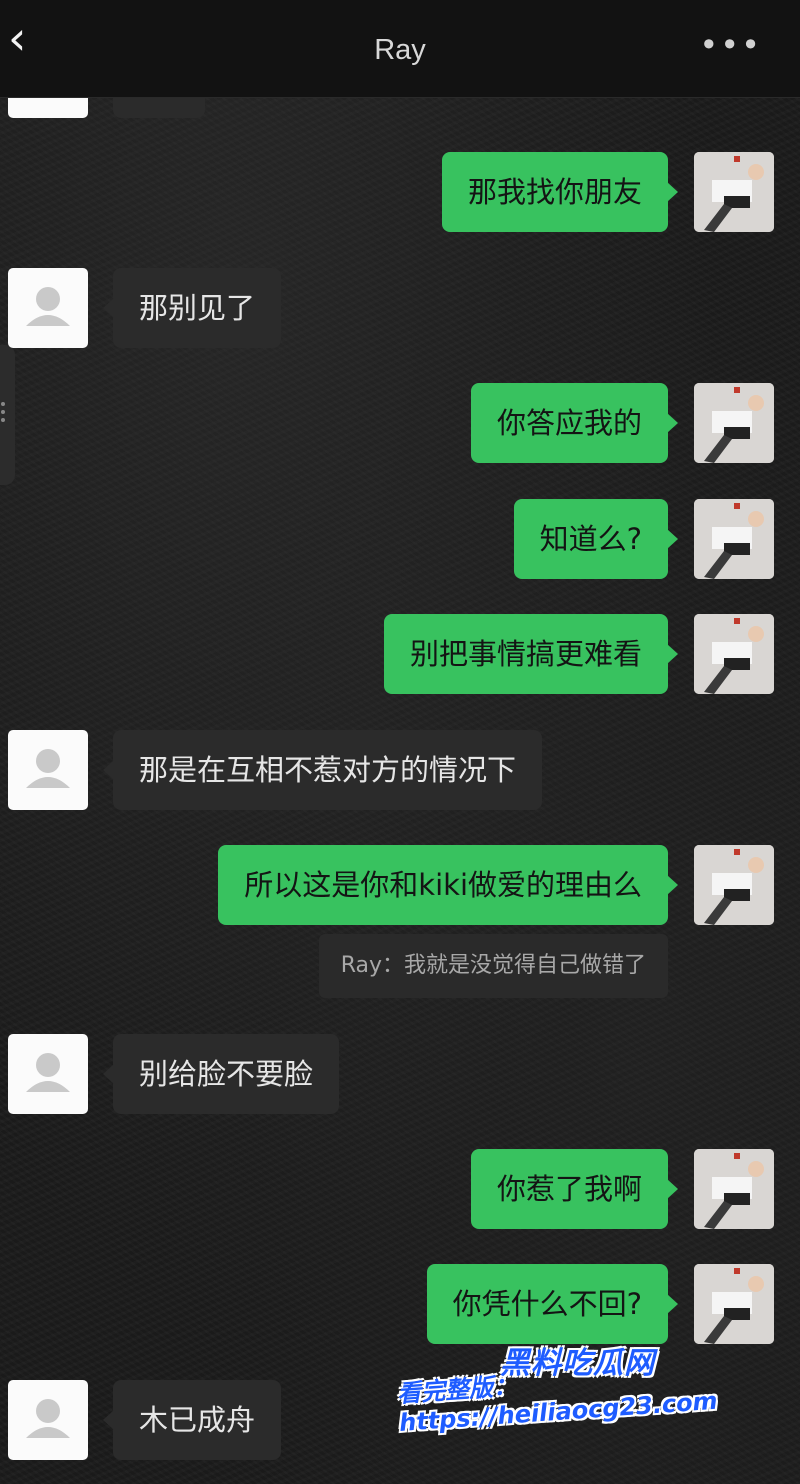  I want to click on chat-title: Ray, so click(400, 50).